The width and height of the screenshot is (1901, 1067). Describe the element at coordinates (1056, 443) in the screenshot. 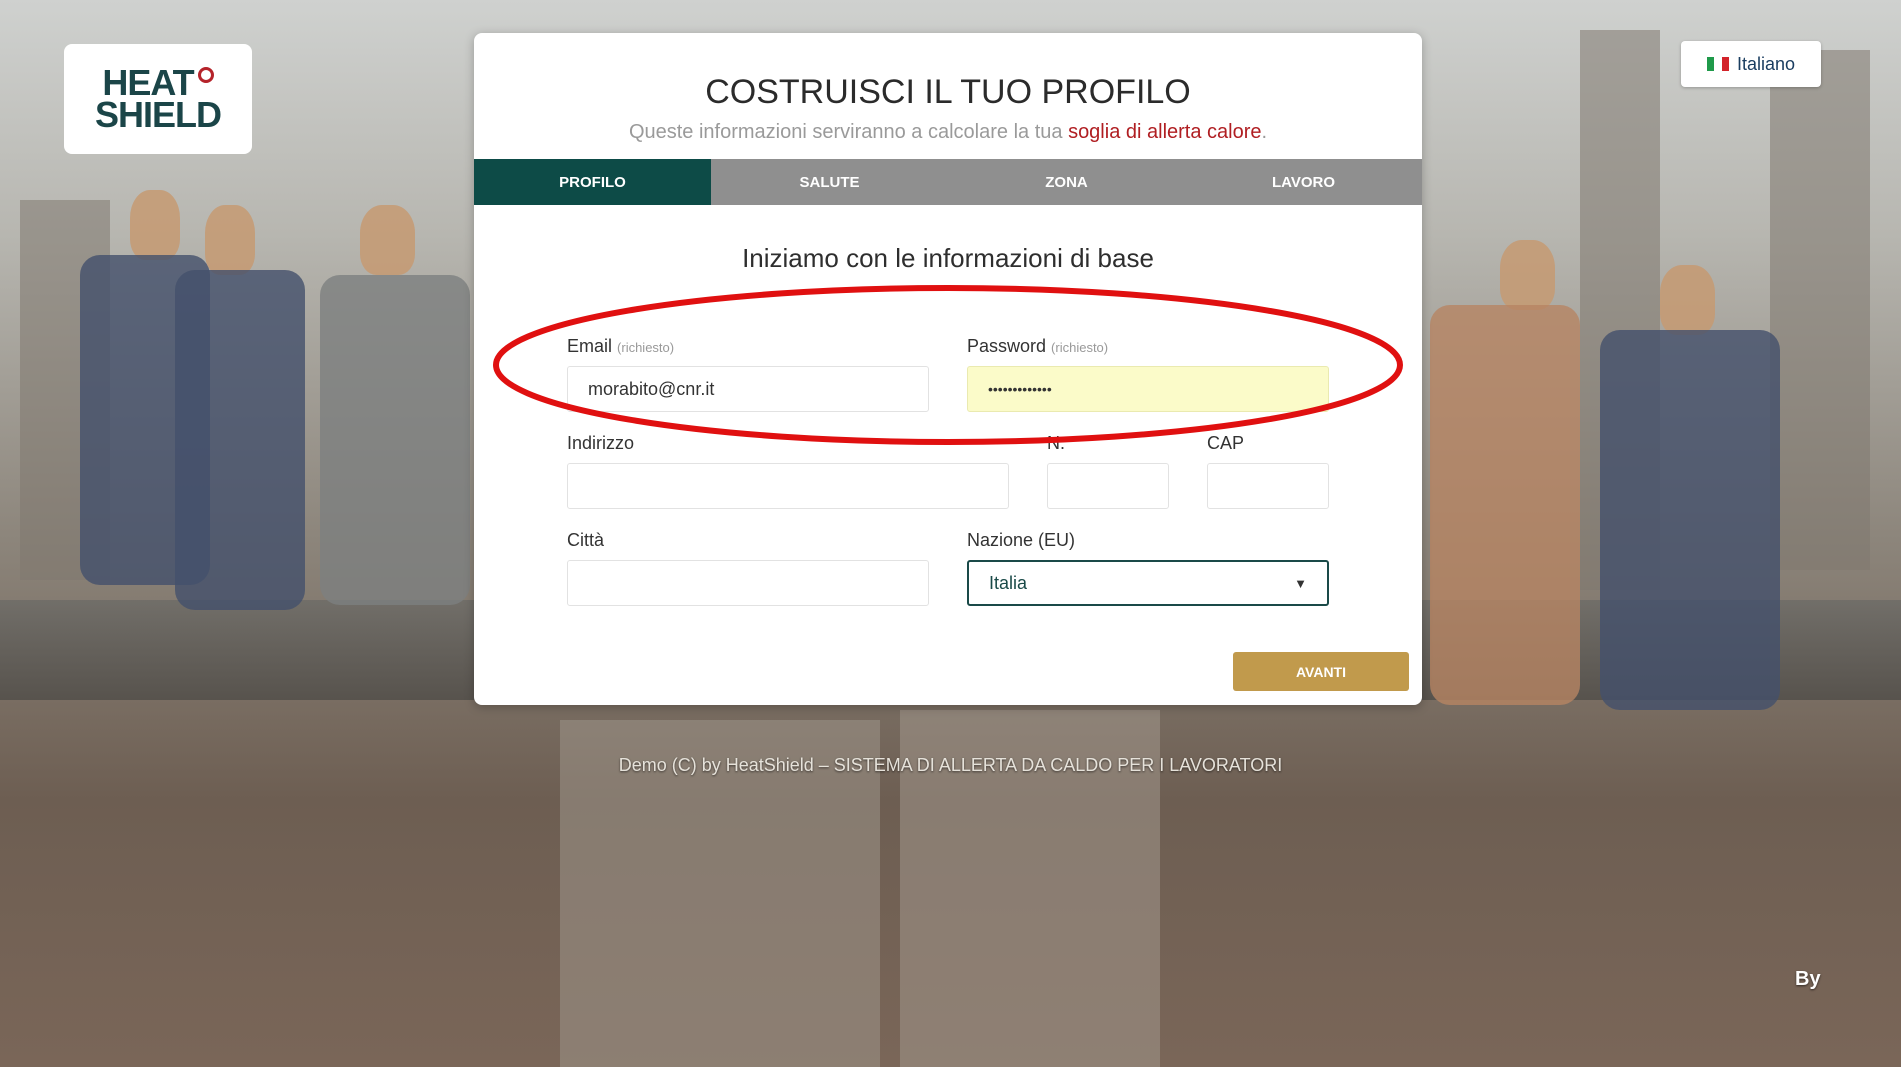

I see `number-label: N.` at that location.